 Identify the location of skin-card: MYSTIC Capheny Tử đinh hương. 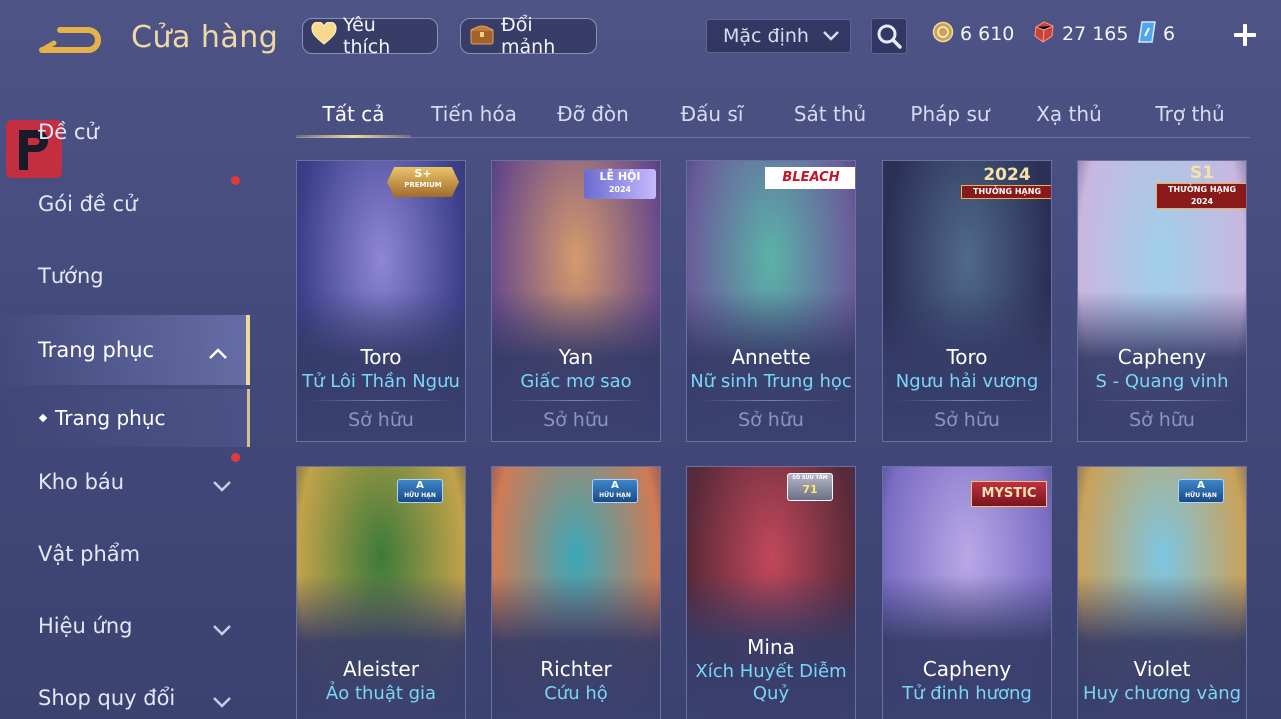
(967, 592).